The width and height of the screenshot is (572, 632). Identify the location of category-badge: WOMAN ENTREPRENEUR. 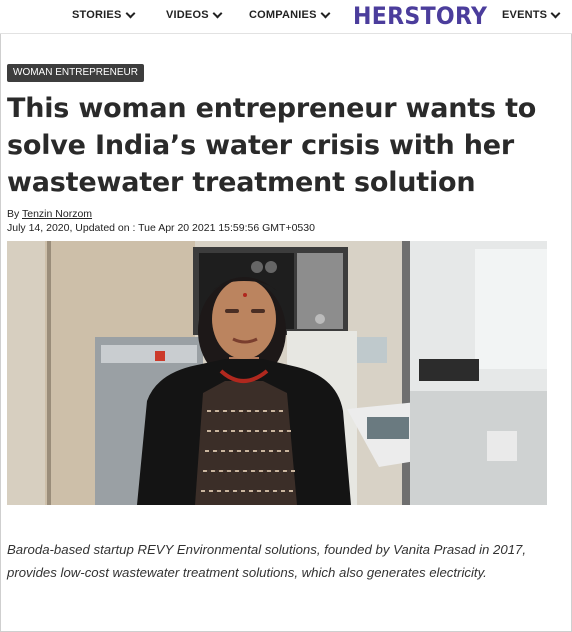
(76, 73).